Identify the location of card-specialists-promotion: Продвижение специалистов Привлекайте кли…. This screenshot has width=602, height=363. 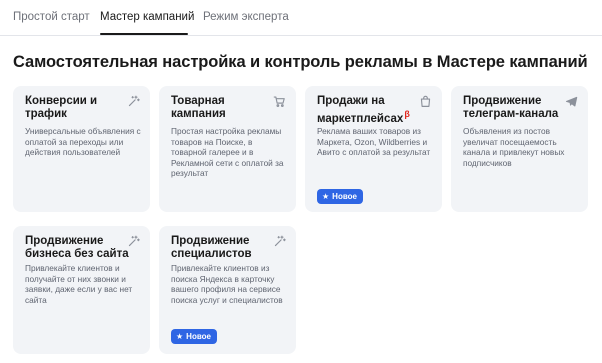
(227, 290).